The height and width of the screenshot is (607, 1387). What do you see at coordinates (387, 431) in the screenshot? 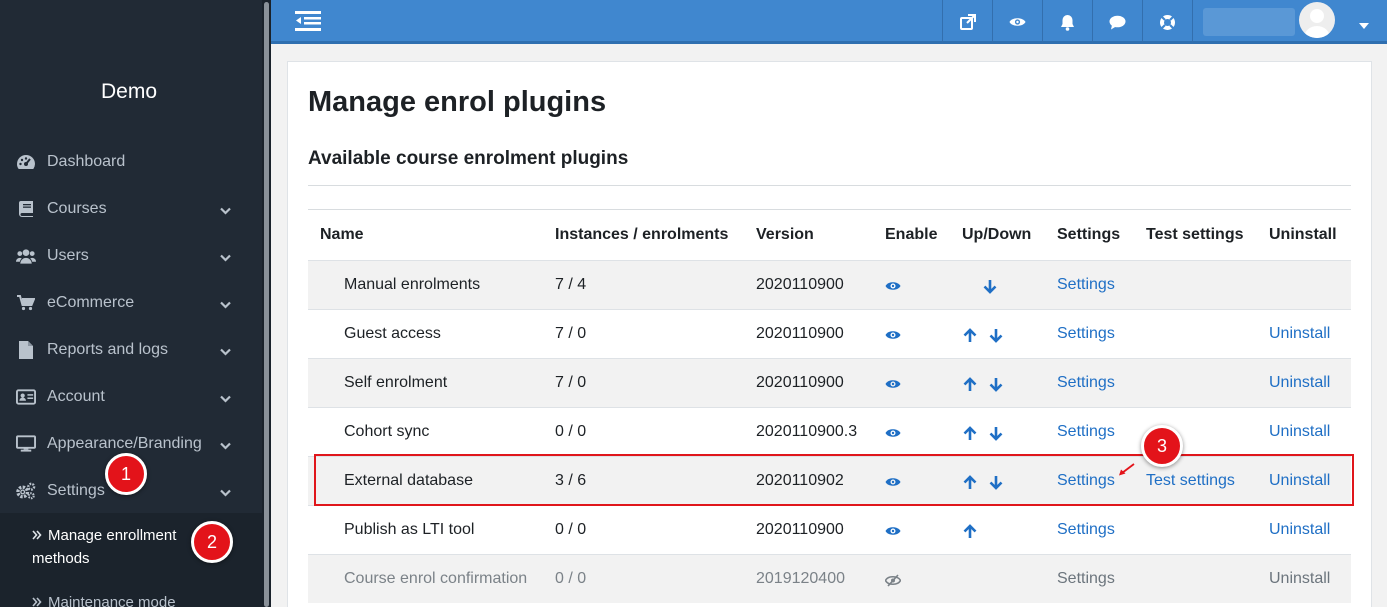
I see `plugin-name: Cohort sync` at bounding box center [387, 431].